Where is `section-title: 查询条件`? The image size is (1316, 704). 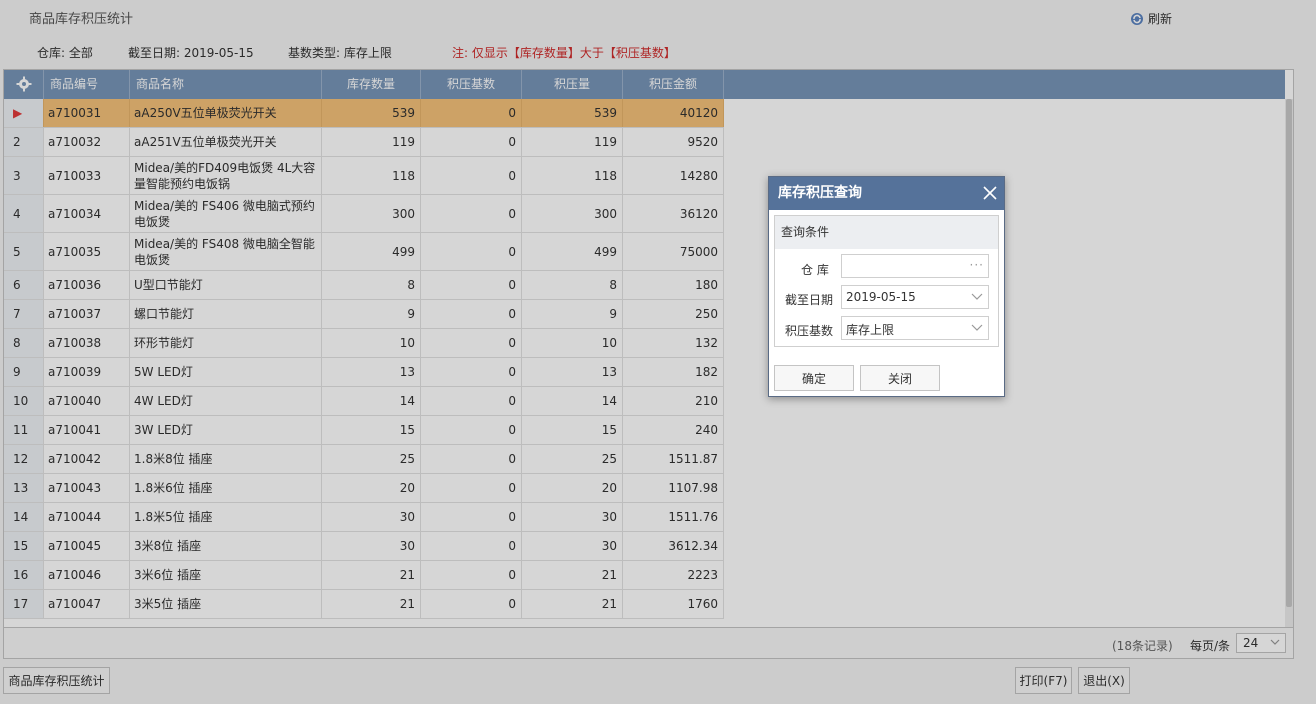
section-title: 查询条件 is located at coordinates (886, 232).